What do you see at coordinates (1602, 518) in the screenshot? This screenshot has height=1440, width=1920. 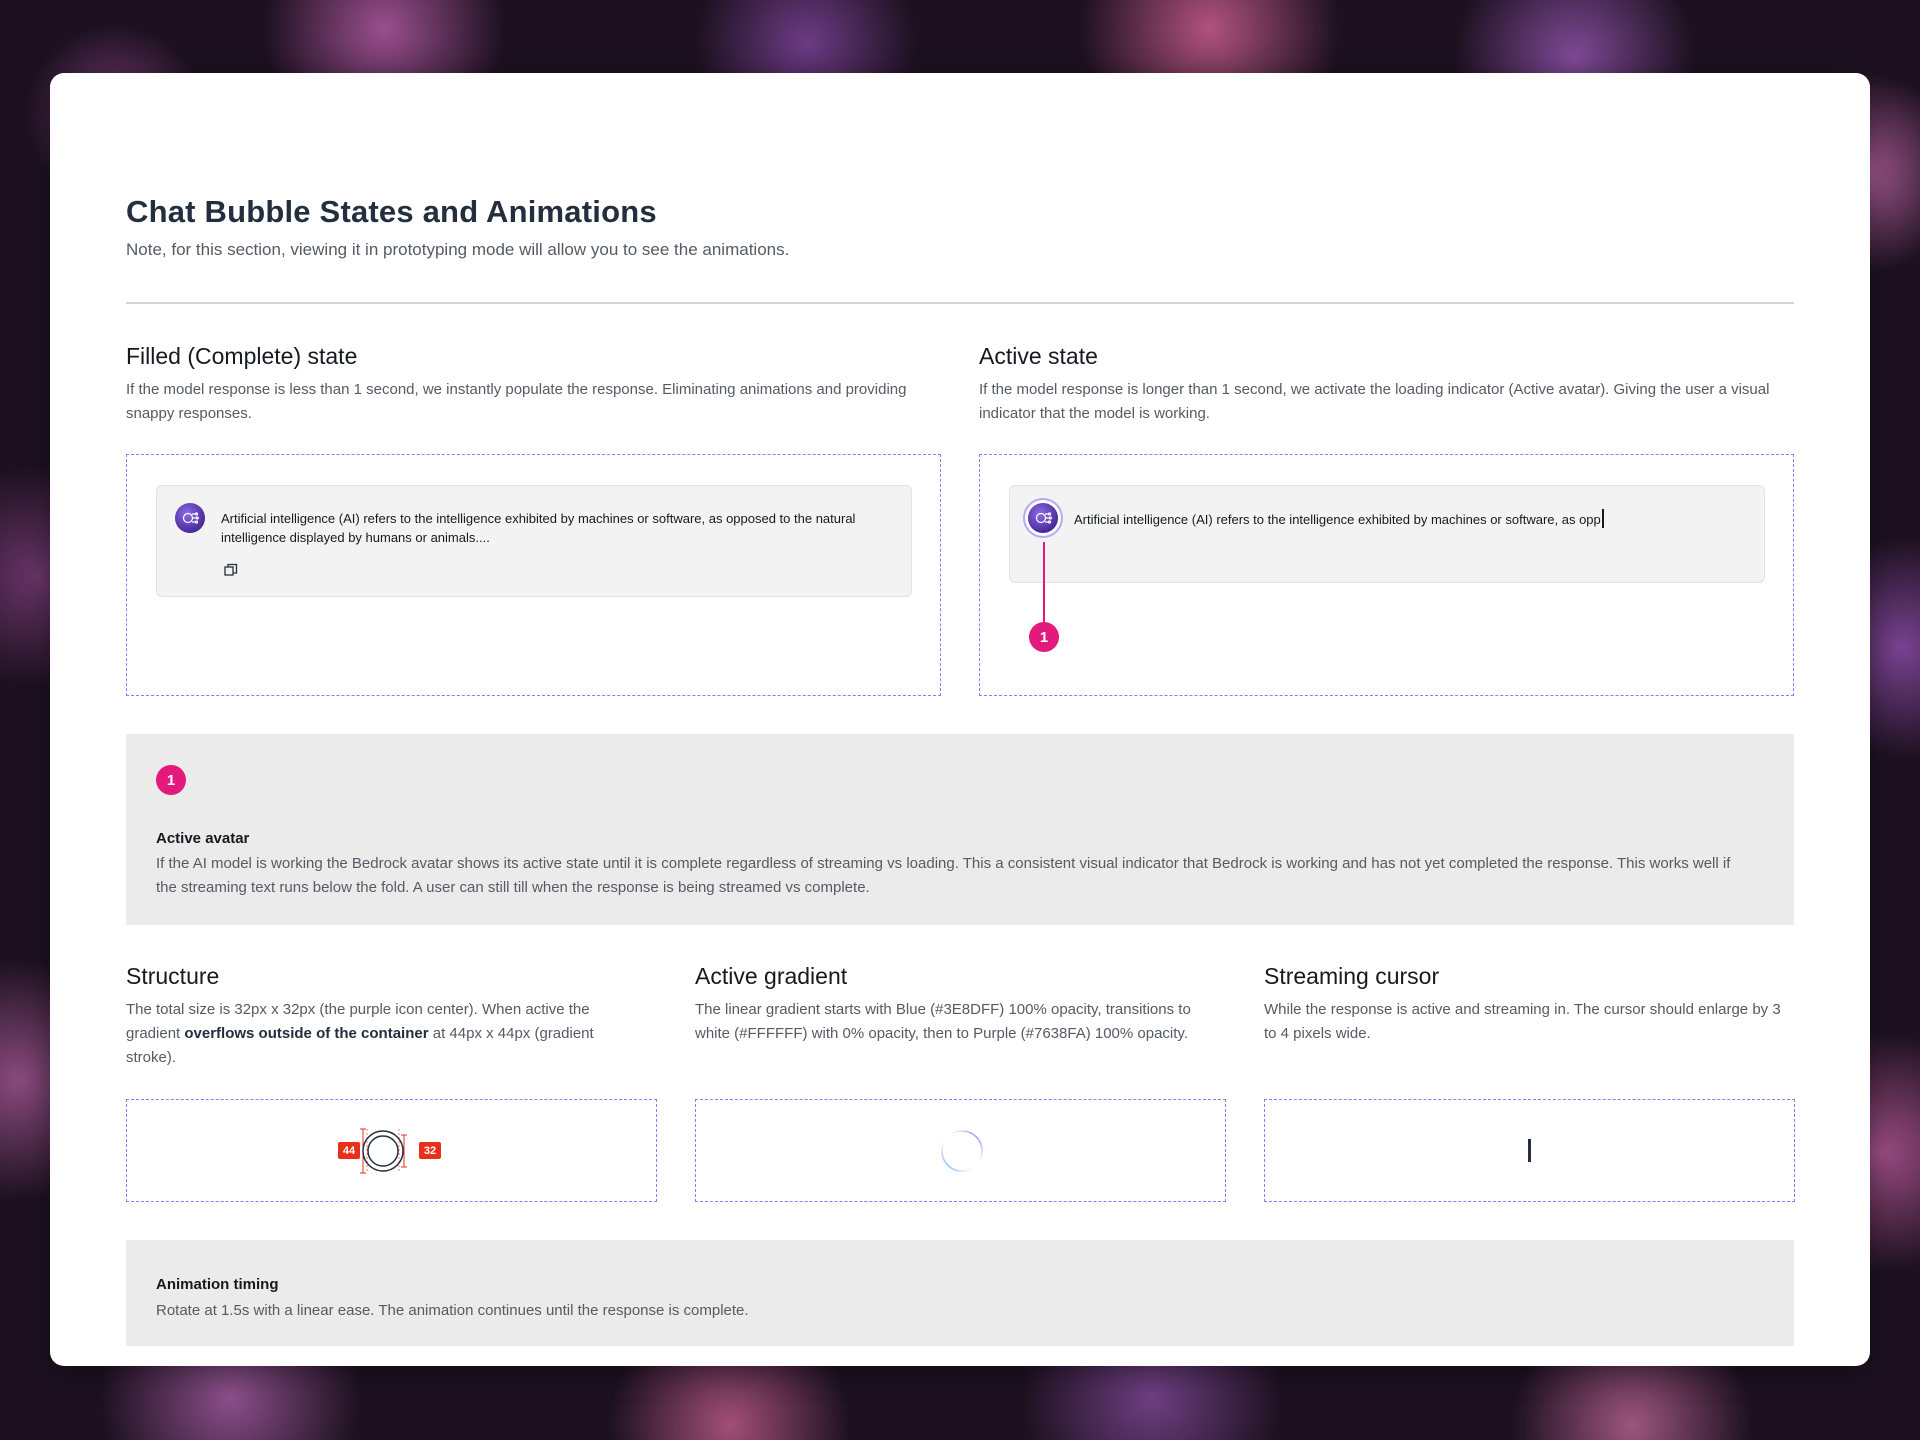 I see `text-cursor` at bounding box center [1602, 518].